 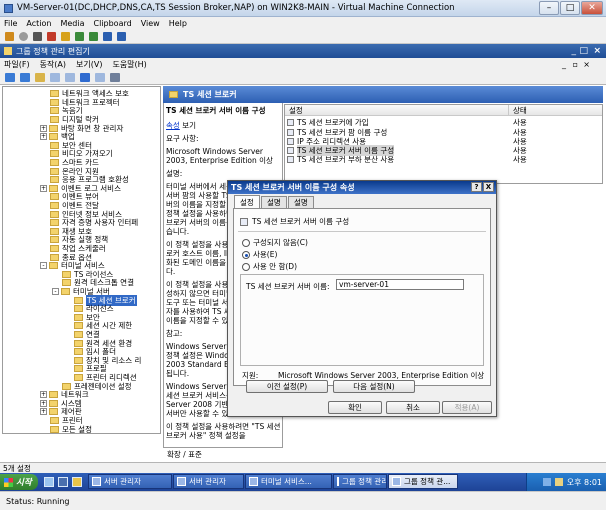 What do you see at coordinates (488, 187) in the screenshot?
I see `dialog-close-button: X` at bounding box center [488, 187].